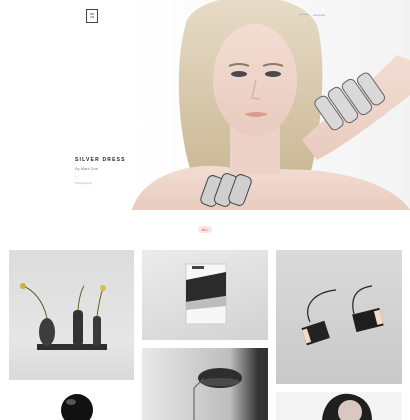 This screenshot has height=420, width=410. I want to click on nav-journal-link: Journal, so click(312, 15).